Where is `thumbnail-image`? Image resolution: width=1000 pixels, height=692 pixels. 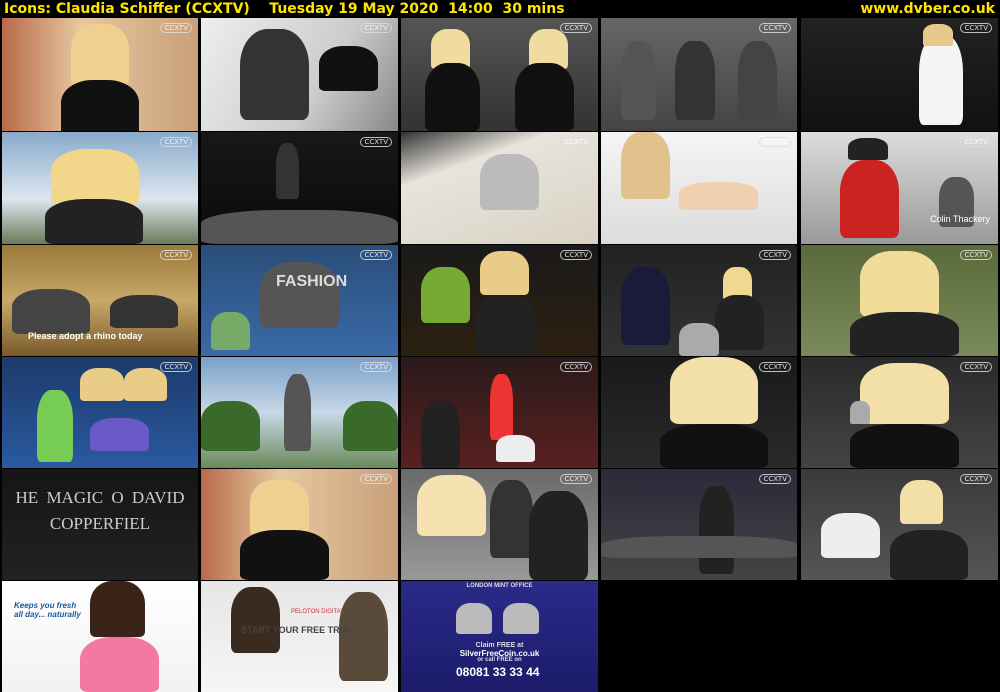 thumbnail-image is located at coordinates (899, 74).